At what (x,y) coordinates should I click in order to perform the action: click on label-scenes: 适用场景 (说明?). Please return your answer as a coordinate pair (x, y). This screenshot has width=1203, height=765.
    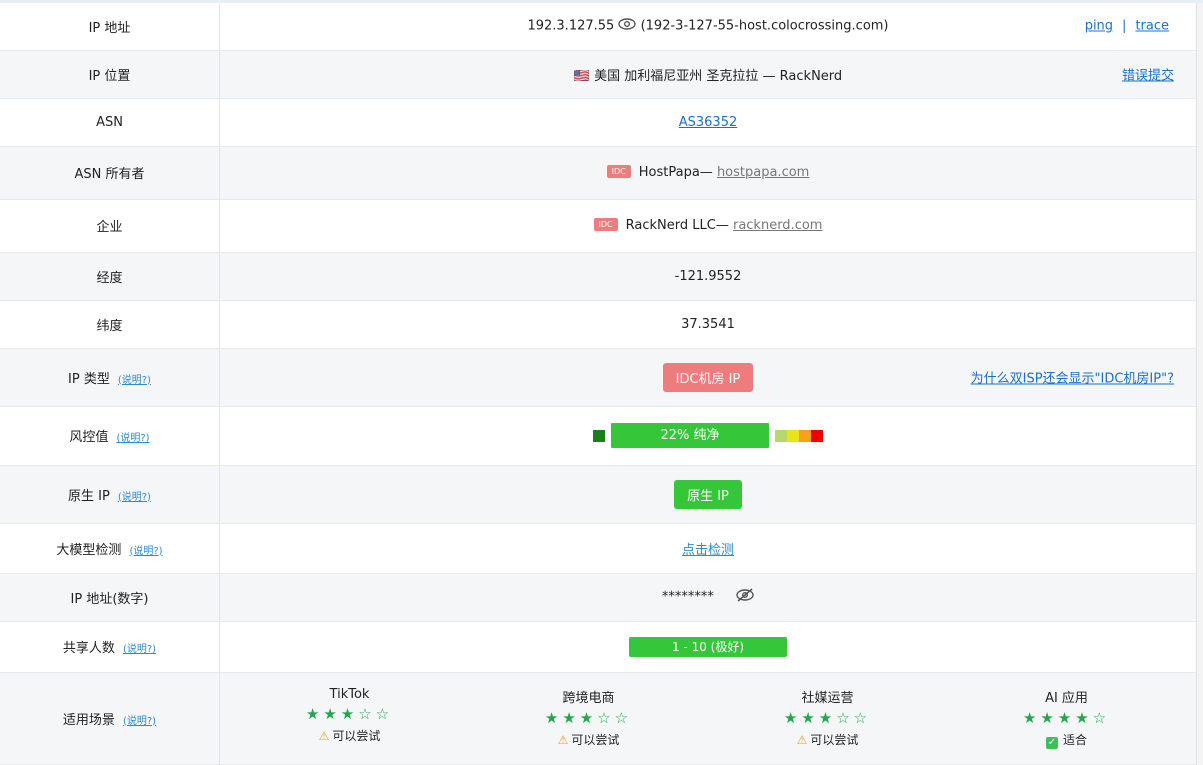
    Looking at the image, I should click on (110, 718).